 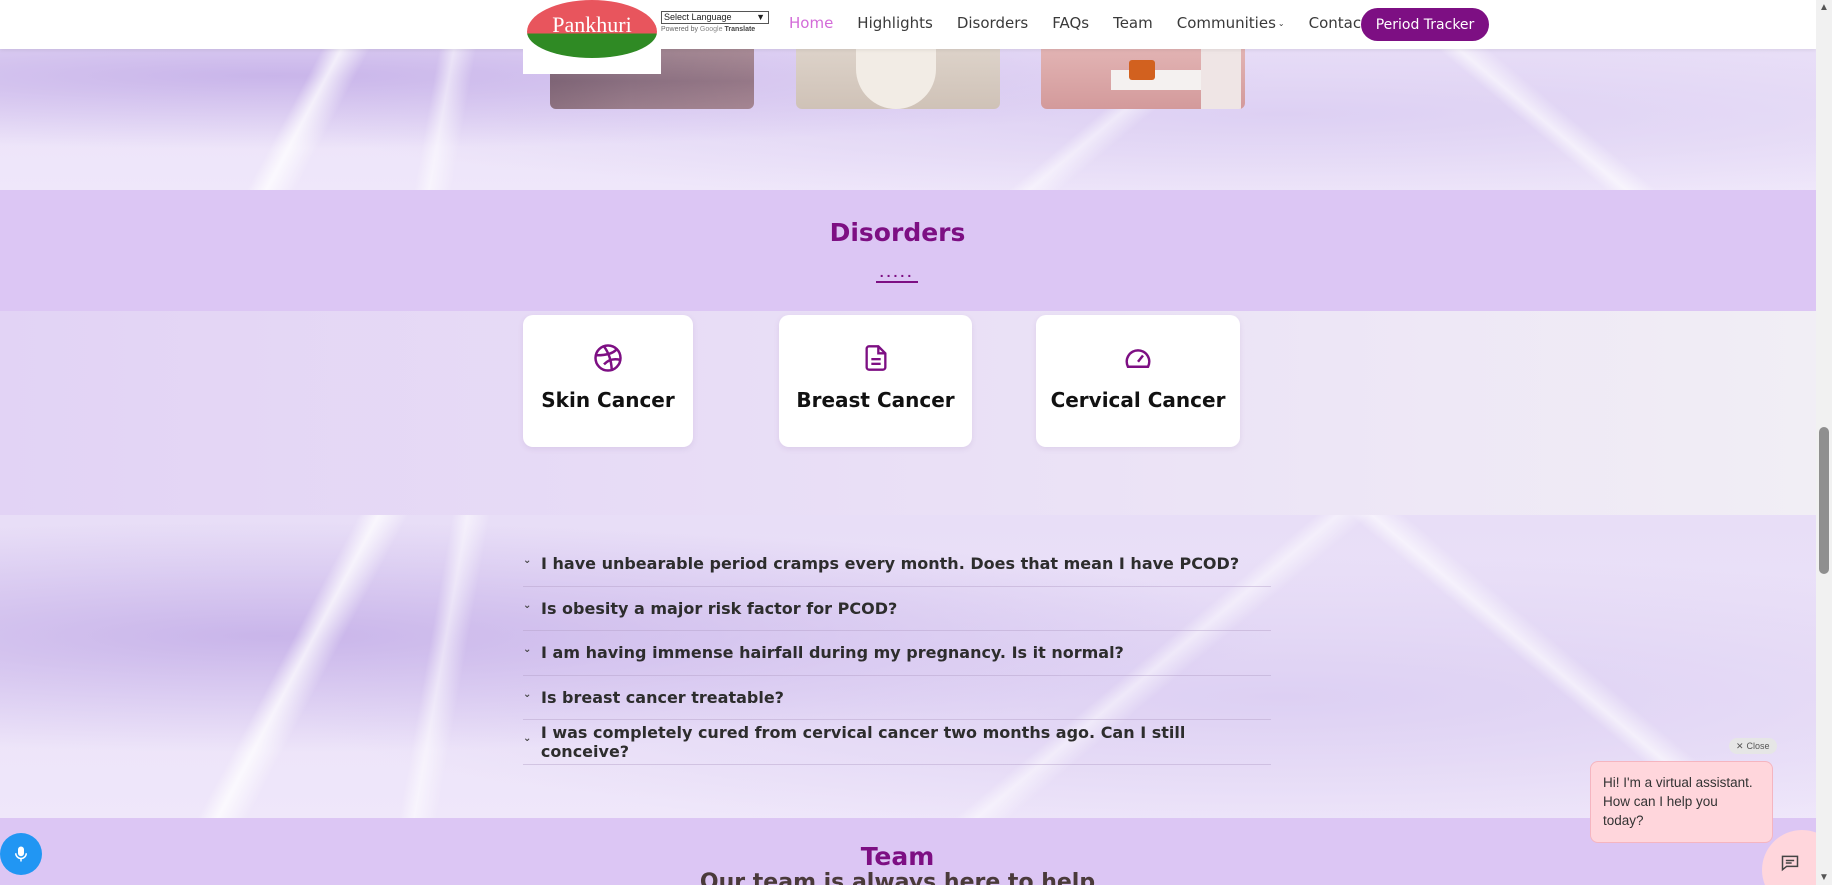 I want to click on dribbble-ball-icon, so click(x=608, y=358).